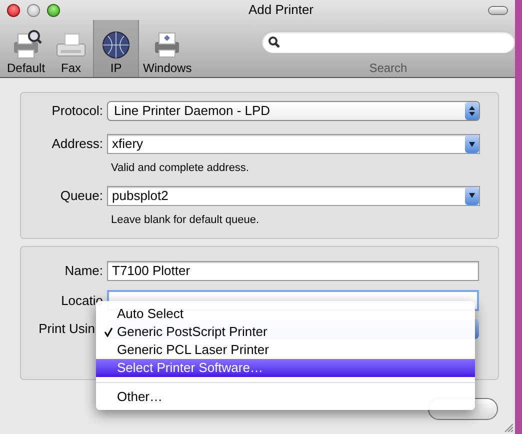  I want to click on field-label: Queue:, so click(81, 195).